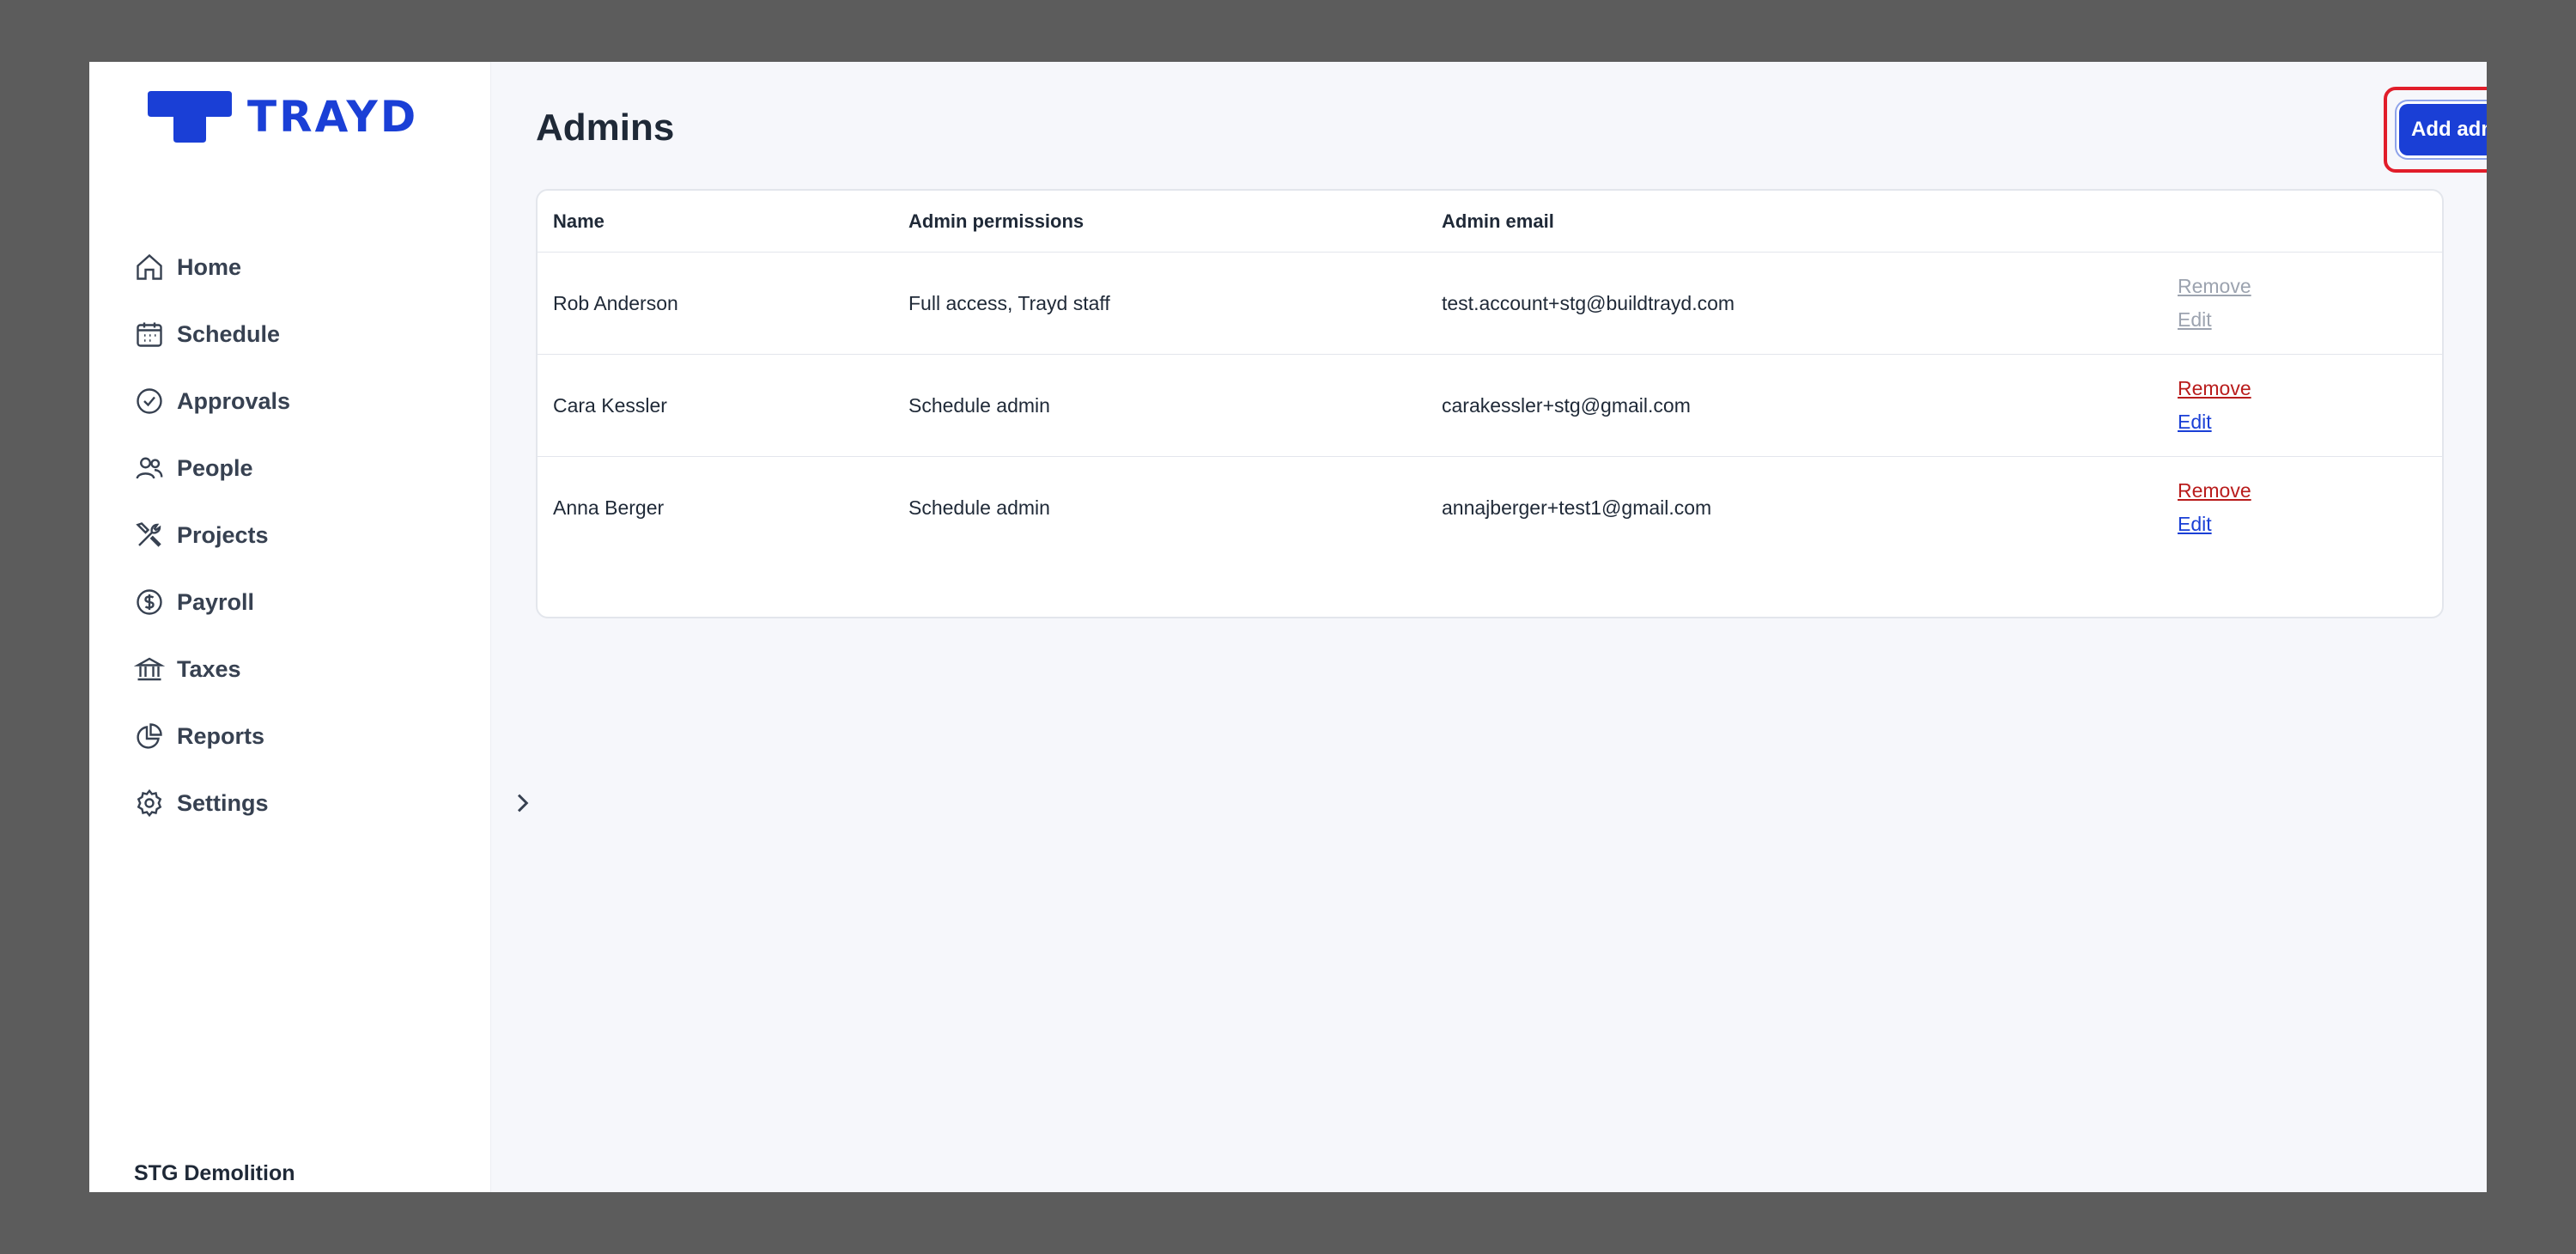 This screenshot has height=1254, width=2576. I want to click on gear-icon, so click(149, 803).